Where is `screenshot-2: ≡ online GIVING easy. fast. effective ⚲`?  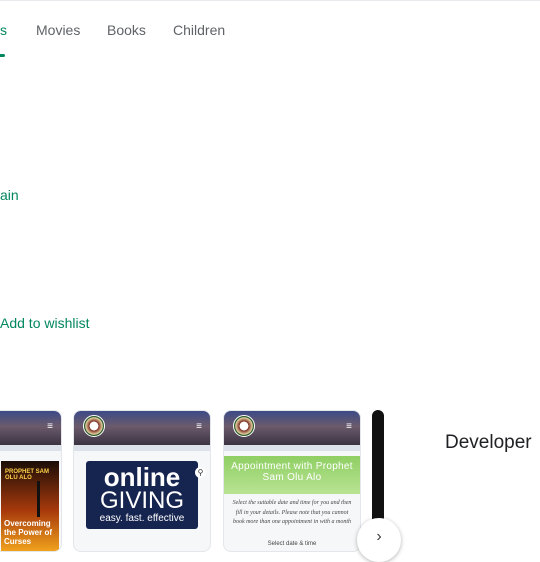
screenshot-2: ≡ online GIVING easy. fast. effective ⚲ is located at coordinates (142, 481).